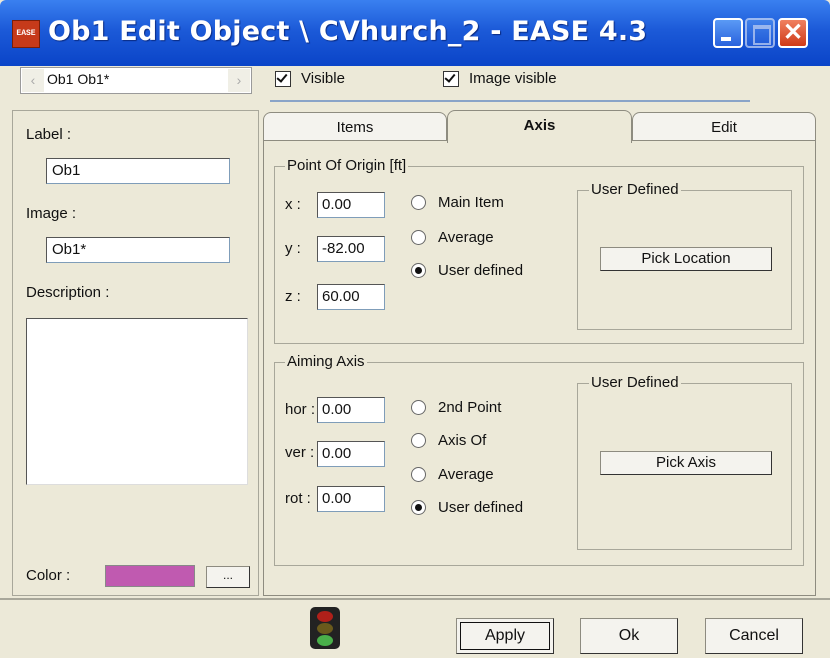  I want to click on red-lamp, so click(325, 616).